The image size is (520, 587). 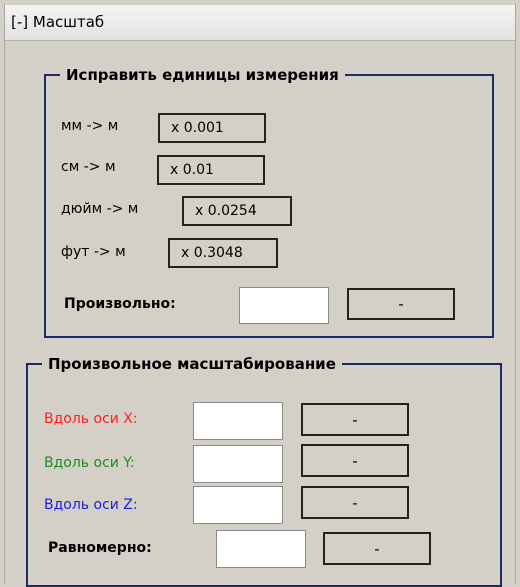 What do you see at coordinates (355, 502) in the screenshot?
I see `axis-z-button: -` at bounding box center [355, 502].